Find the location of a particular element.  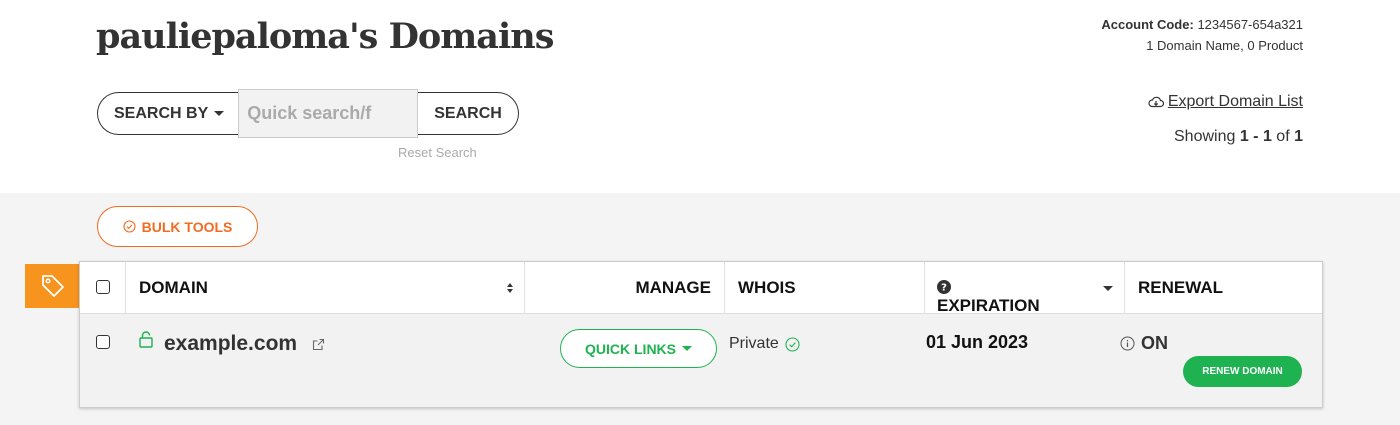

quick-links-label: QUICK LINKS is located at coordinates (630, 348).